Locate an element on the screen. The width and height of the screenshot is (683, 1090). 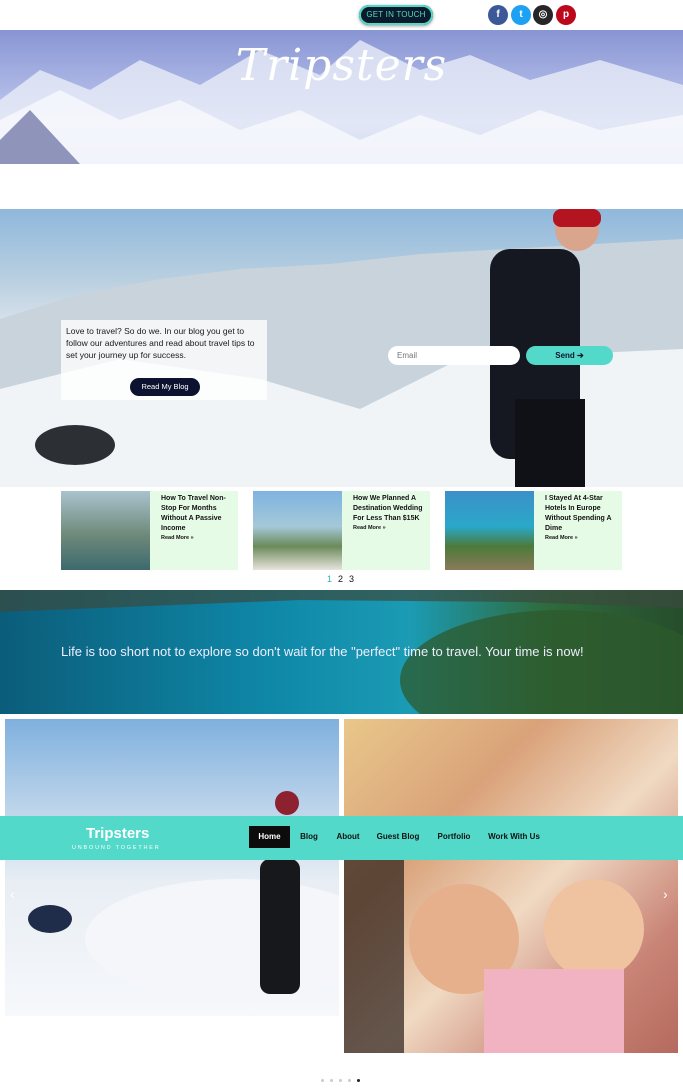
nav-item-work-with-us: Work With Us is located at coordinates (514, 837).